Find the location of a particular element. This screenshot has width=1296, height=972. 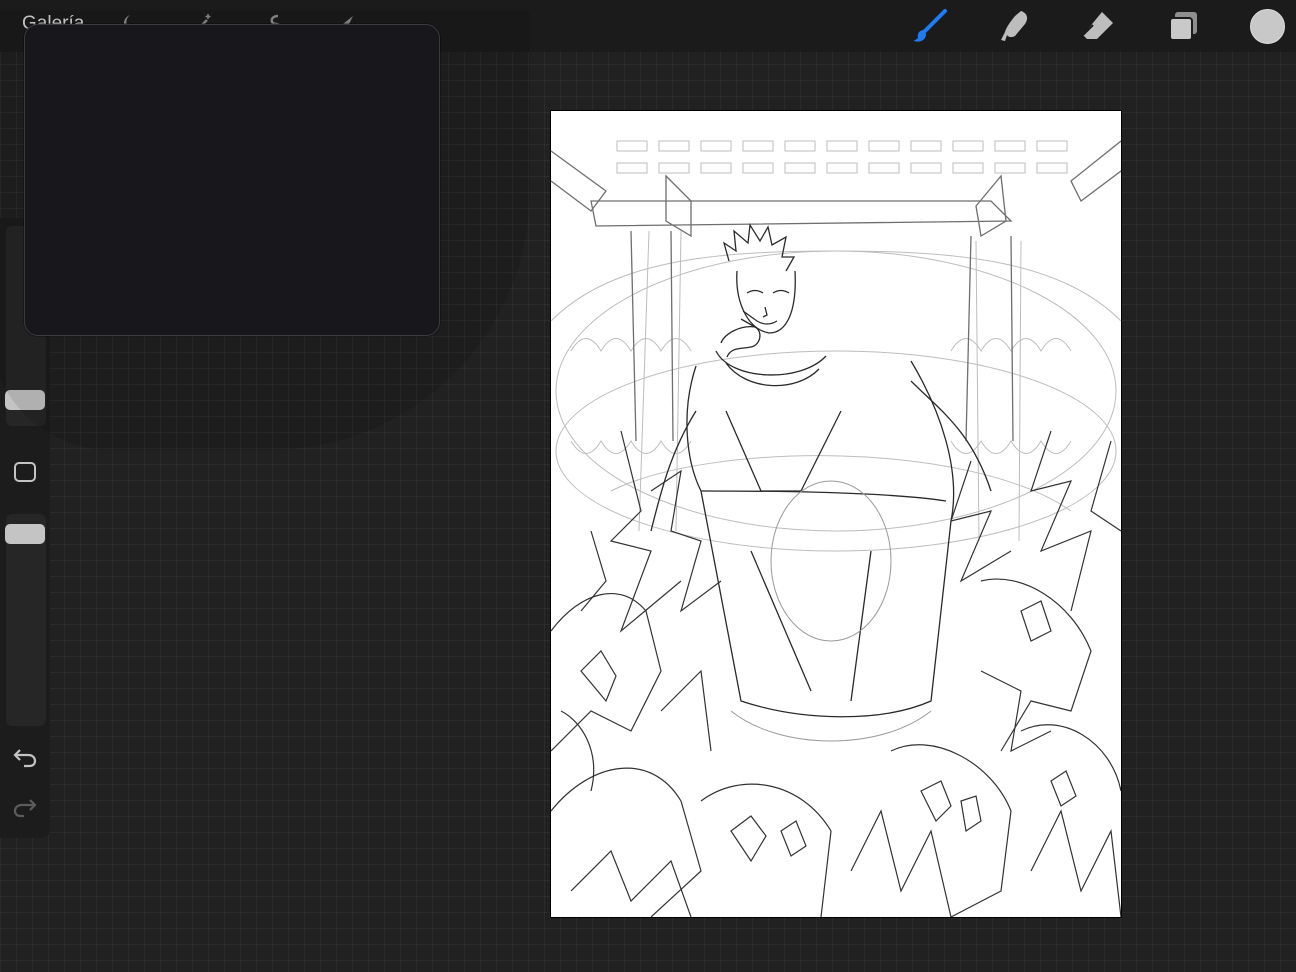

opacity-track is located at coordinates (26, 620).